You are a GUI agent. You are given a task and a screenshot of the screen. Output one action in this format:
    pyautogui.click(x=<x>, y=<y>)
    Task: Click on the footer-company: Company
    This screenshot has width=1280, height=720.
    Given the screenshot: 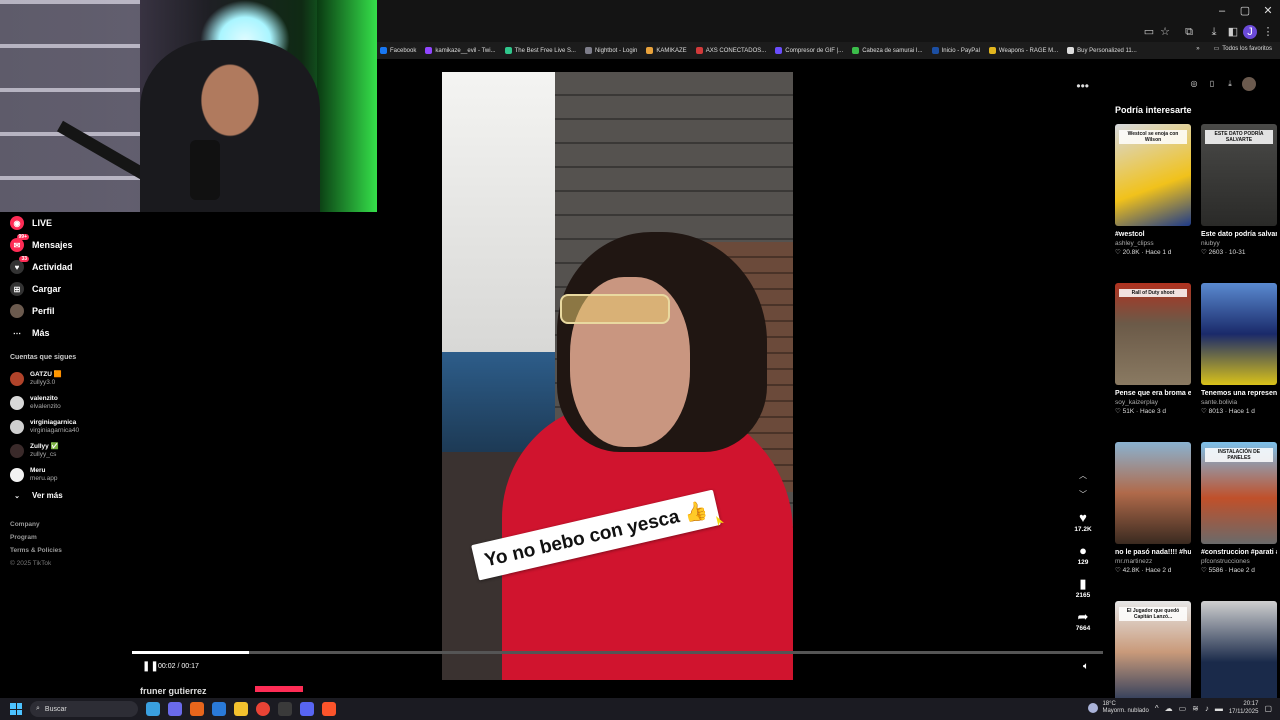 What is the action you would take?
    pyautogui.click(x=71, y=524)
    